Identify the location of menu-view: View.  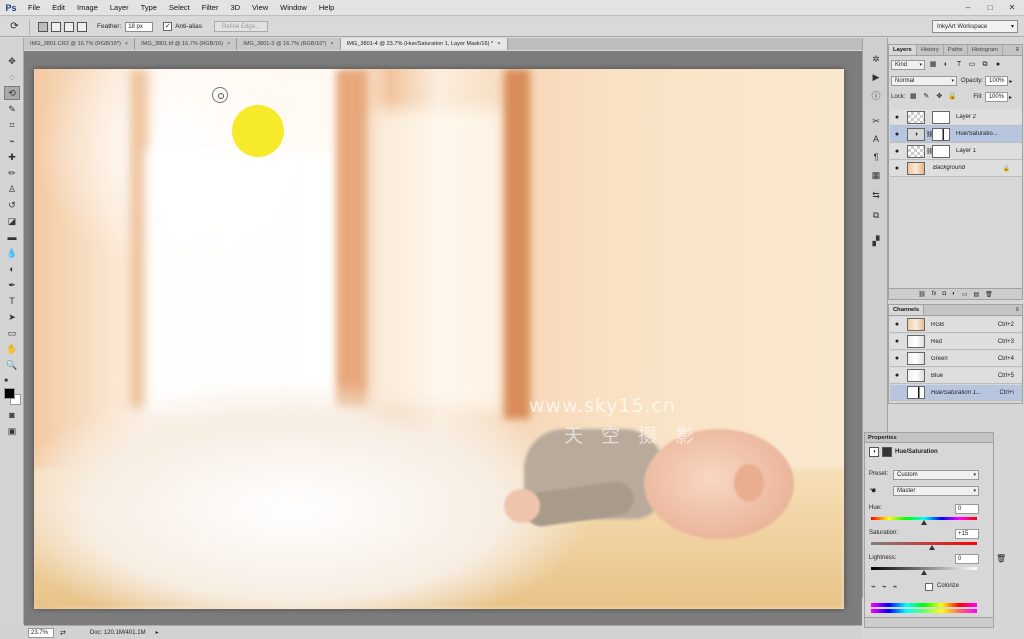
(260, 7).